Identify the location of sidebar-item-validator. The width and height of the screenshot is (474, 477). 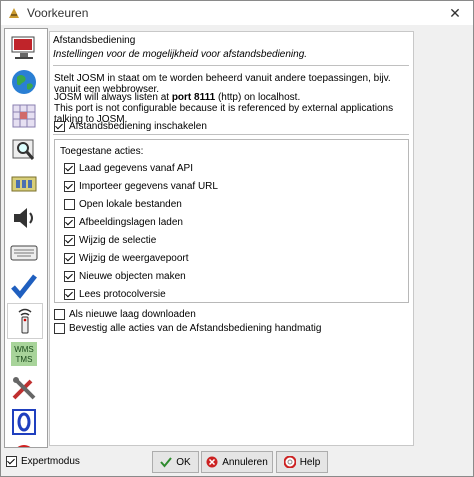
(24, 286).